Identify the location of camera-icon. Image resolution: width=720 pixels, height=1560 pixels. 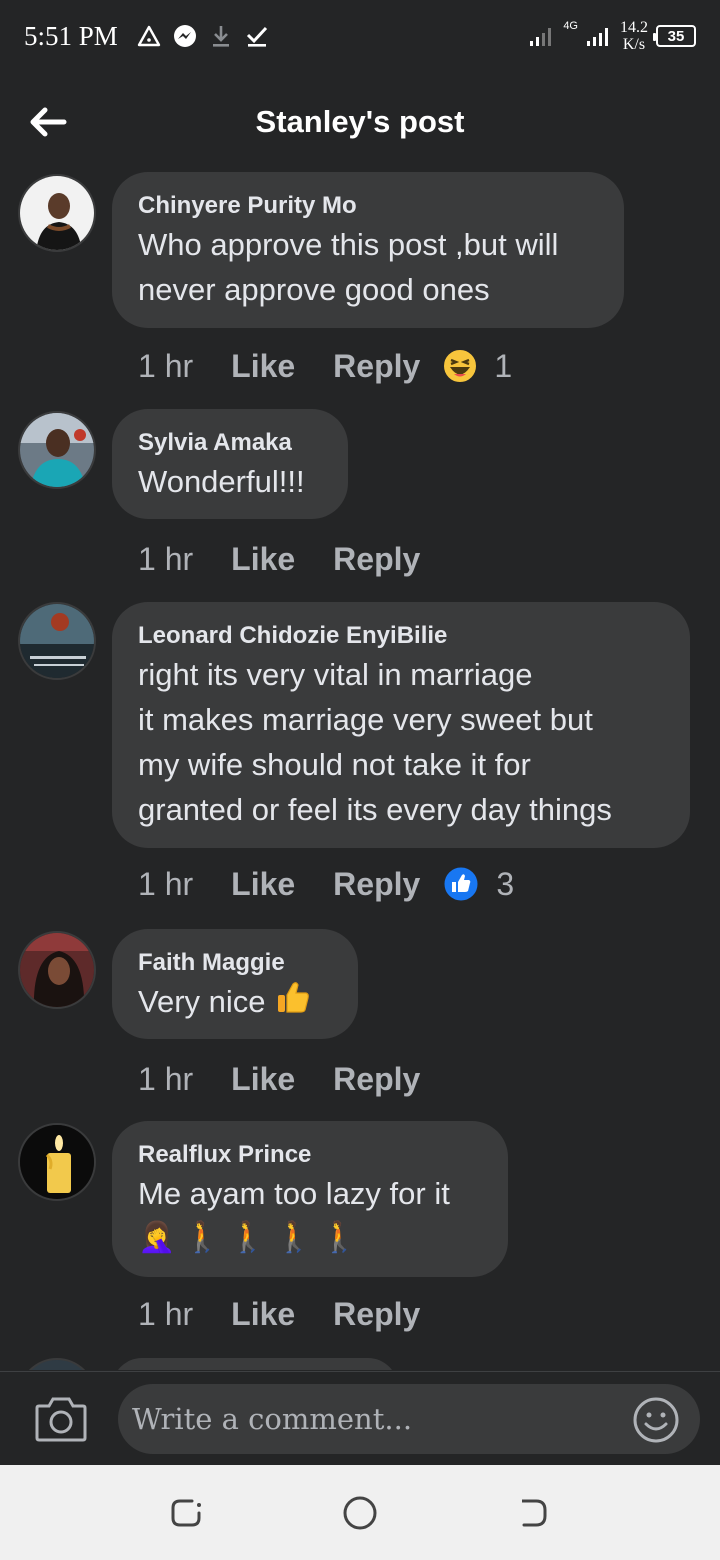
(61, 1419).